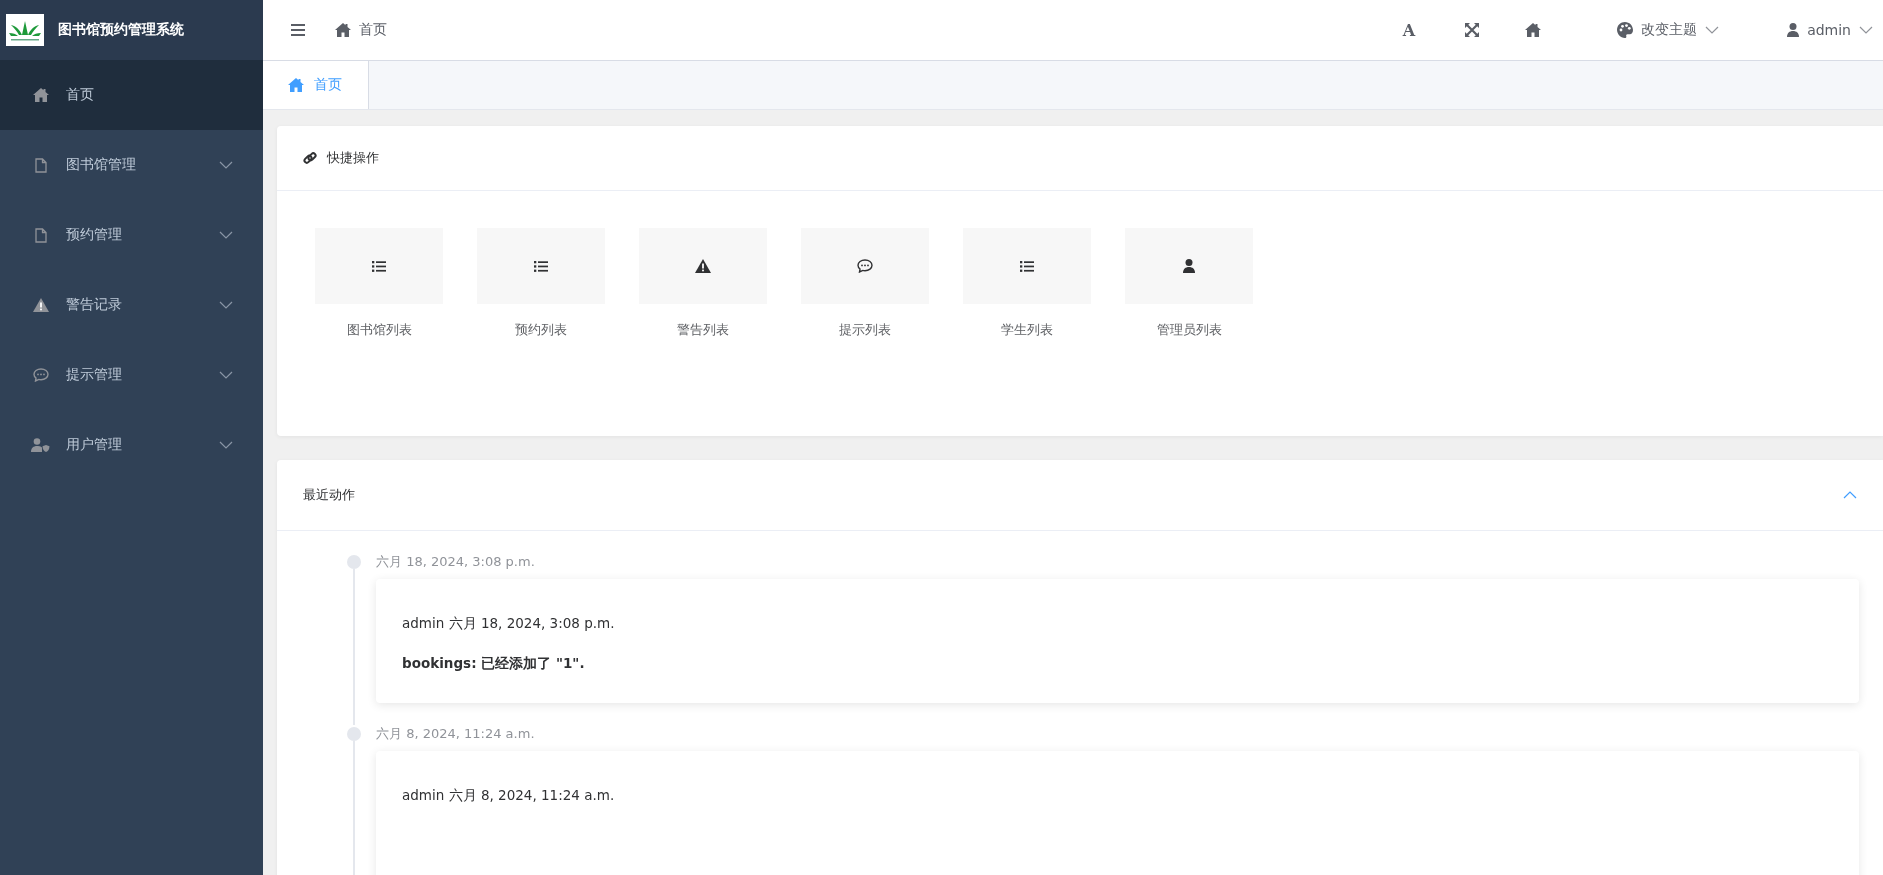 This screenshot has height=875, width=1883. Describe the element at coordinates (94, 235) in the screenshot. I see `sidebar-item-label: 预约管理` at that location.